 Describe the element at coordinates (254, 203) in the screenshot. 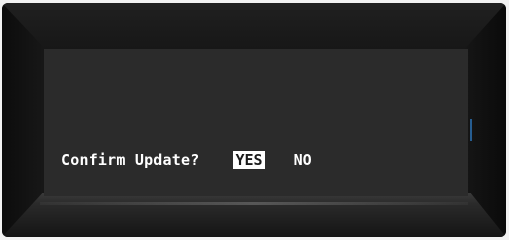

I see `bezel-highlight` at that location.